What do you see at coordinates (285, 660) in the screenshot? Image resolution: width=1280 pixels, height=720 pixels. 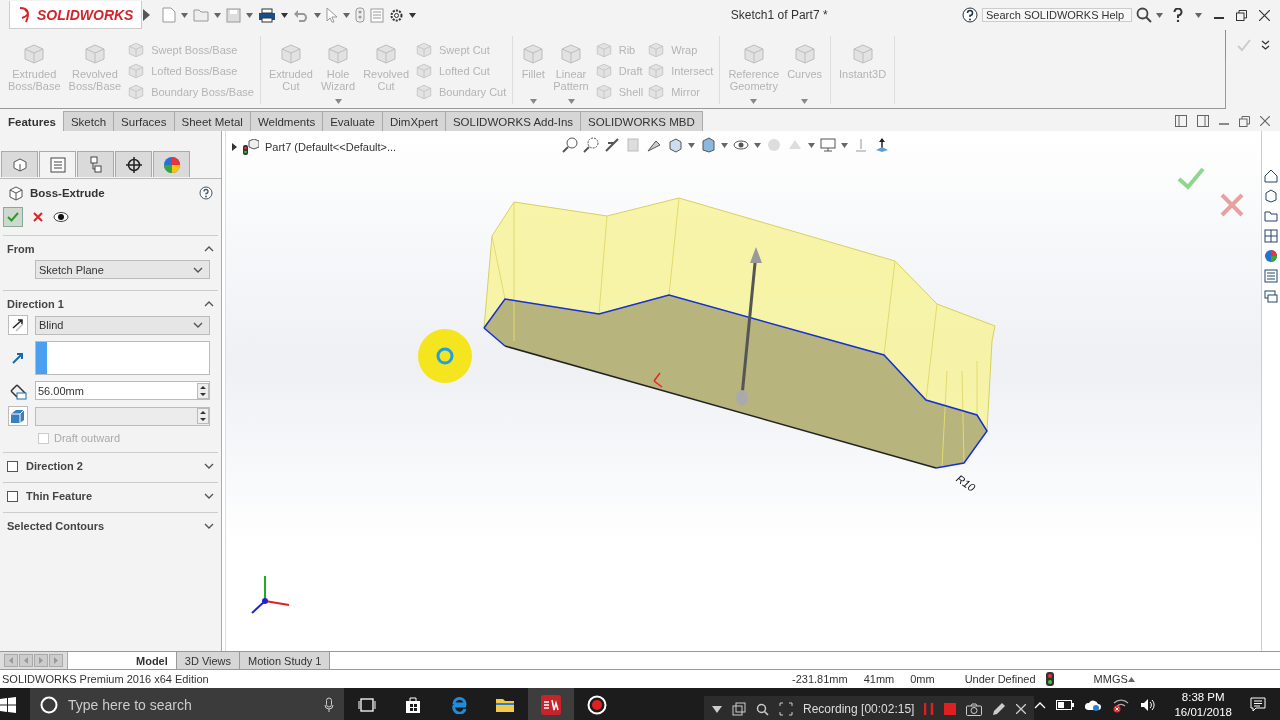 I see `view-tab: Motion Study 1` at bounding box center [285, 660].